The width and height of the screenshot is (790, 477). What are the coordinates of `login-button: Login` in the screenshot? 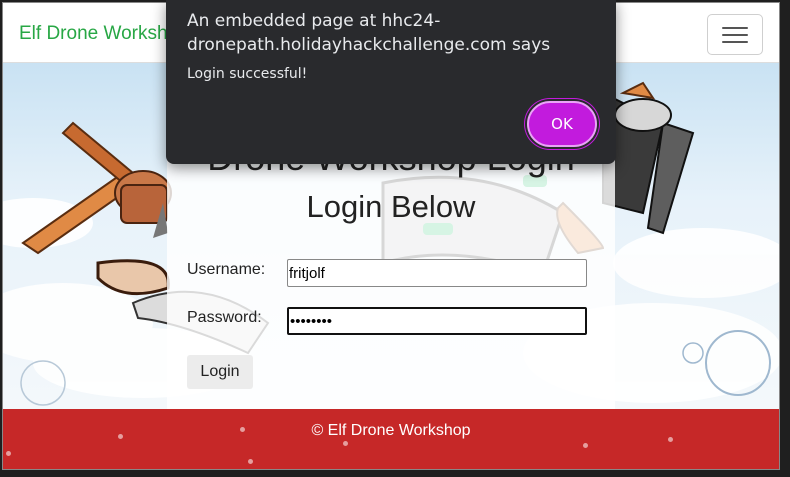 It's located at (220, 372).